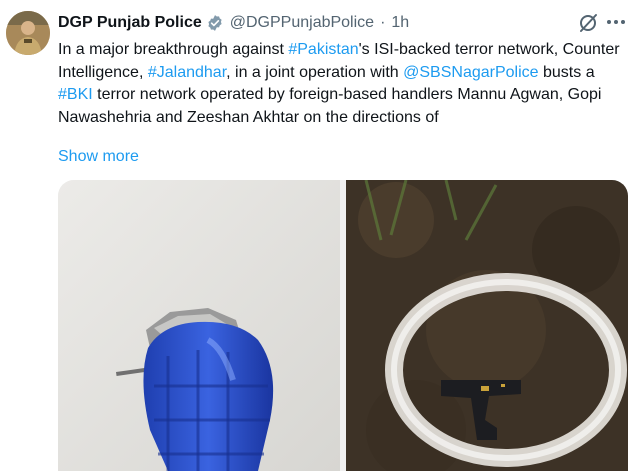 This screenshot has width=632, height=471. I want to click on hashtag-pakistan: #Pakistan, so click(323, 49).